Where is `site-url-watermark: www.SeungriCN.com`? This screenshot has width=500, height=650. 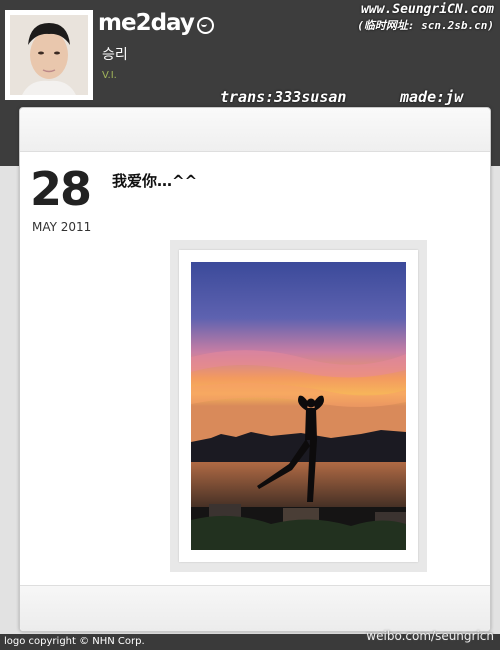
site-url-watermark: www.SeungriCN.com is located at coordinates (427, 9).